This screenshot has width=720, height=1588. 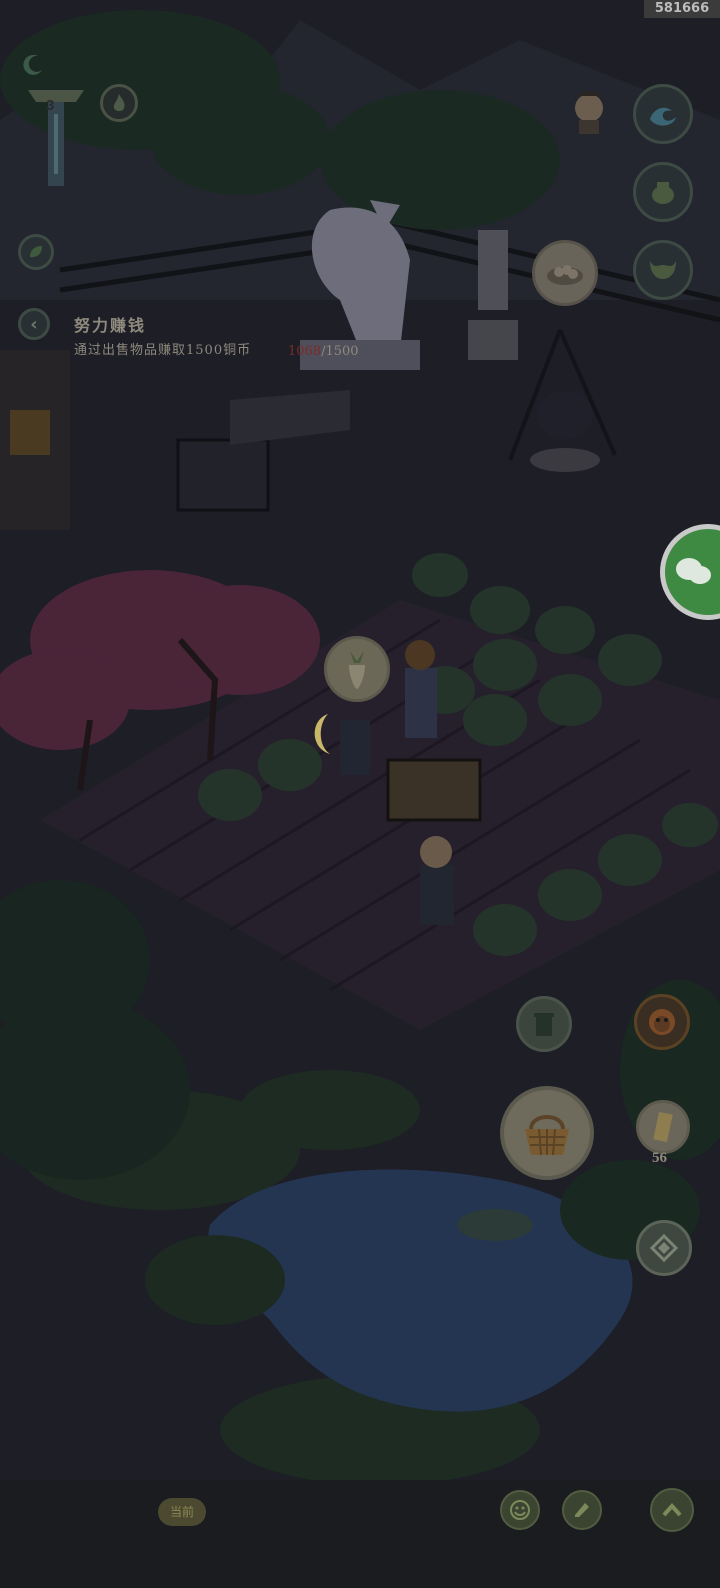 What do you see at coordinates (163, 350) in the screenshot?
I see `quest-description: 通过出售物品赚取1500铜币` at bounding box center [163, 350].